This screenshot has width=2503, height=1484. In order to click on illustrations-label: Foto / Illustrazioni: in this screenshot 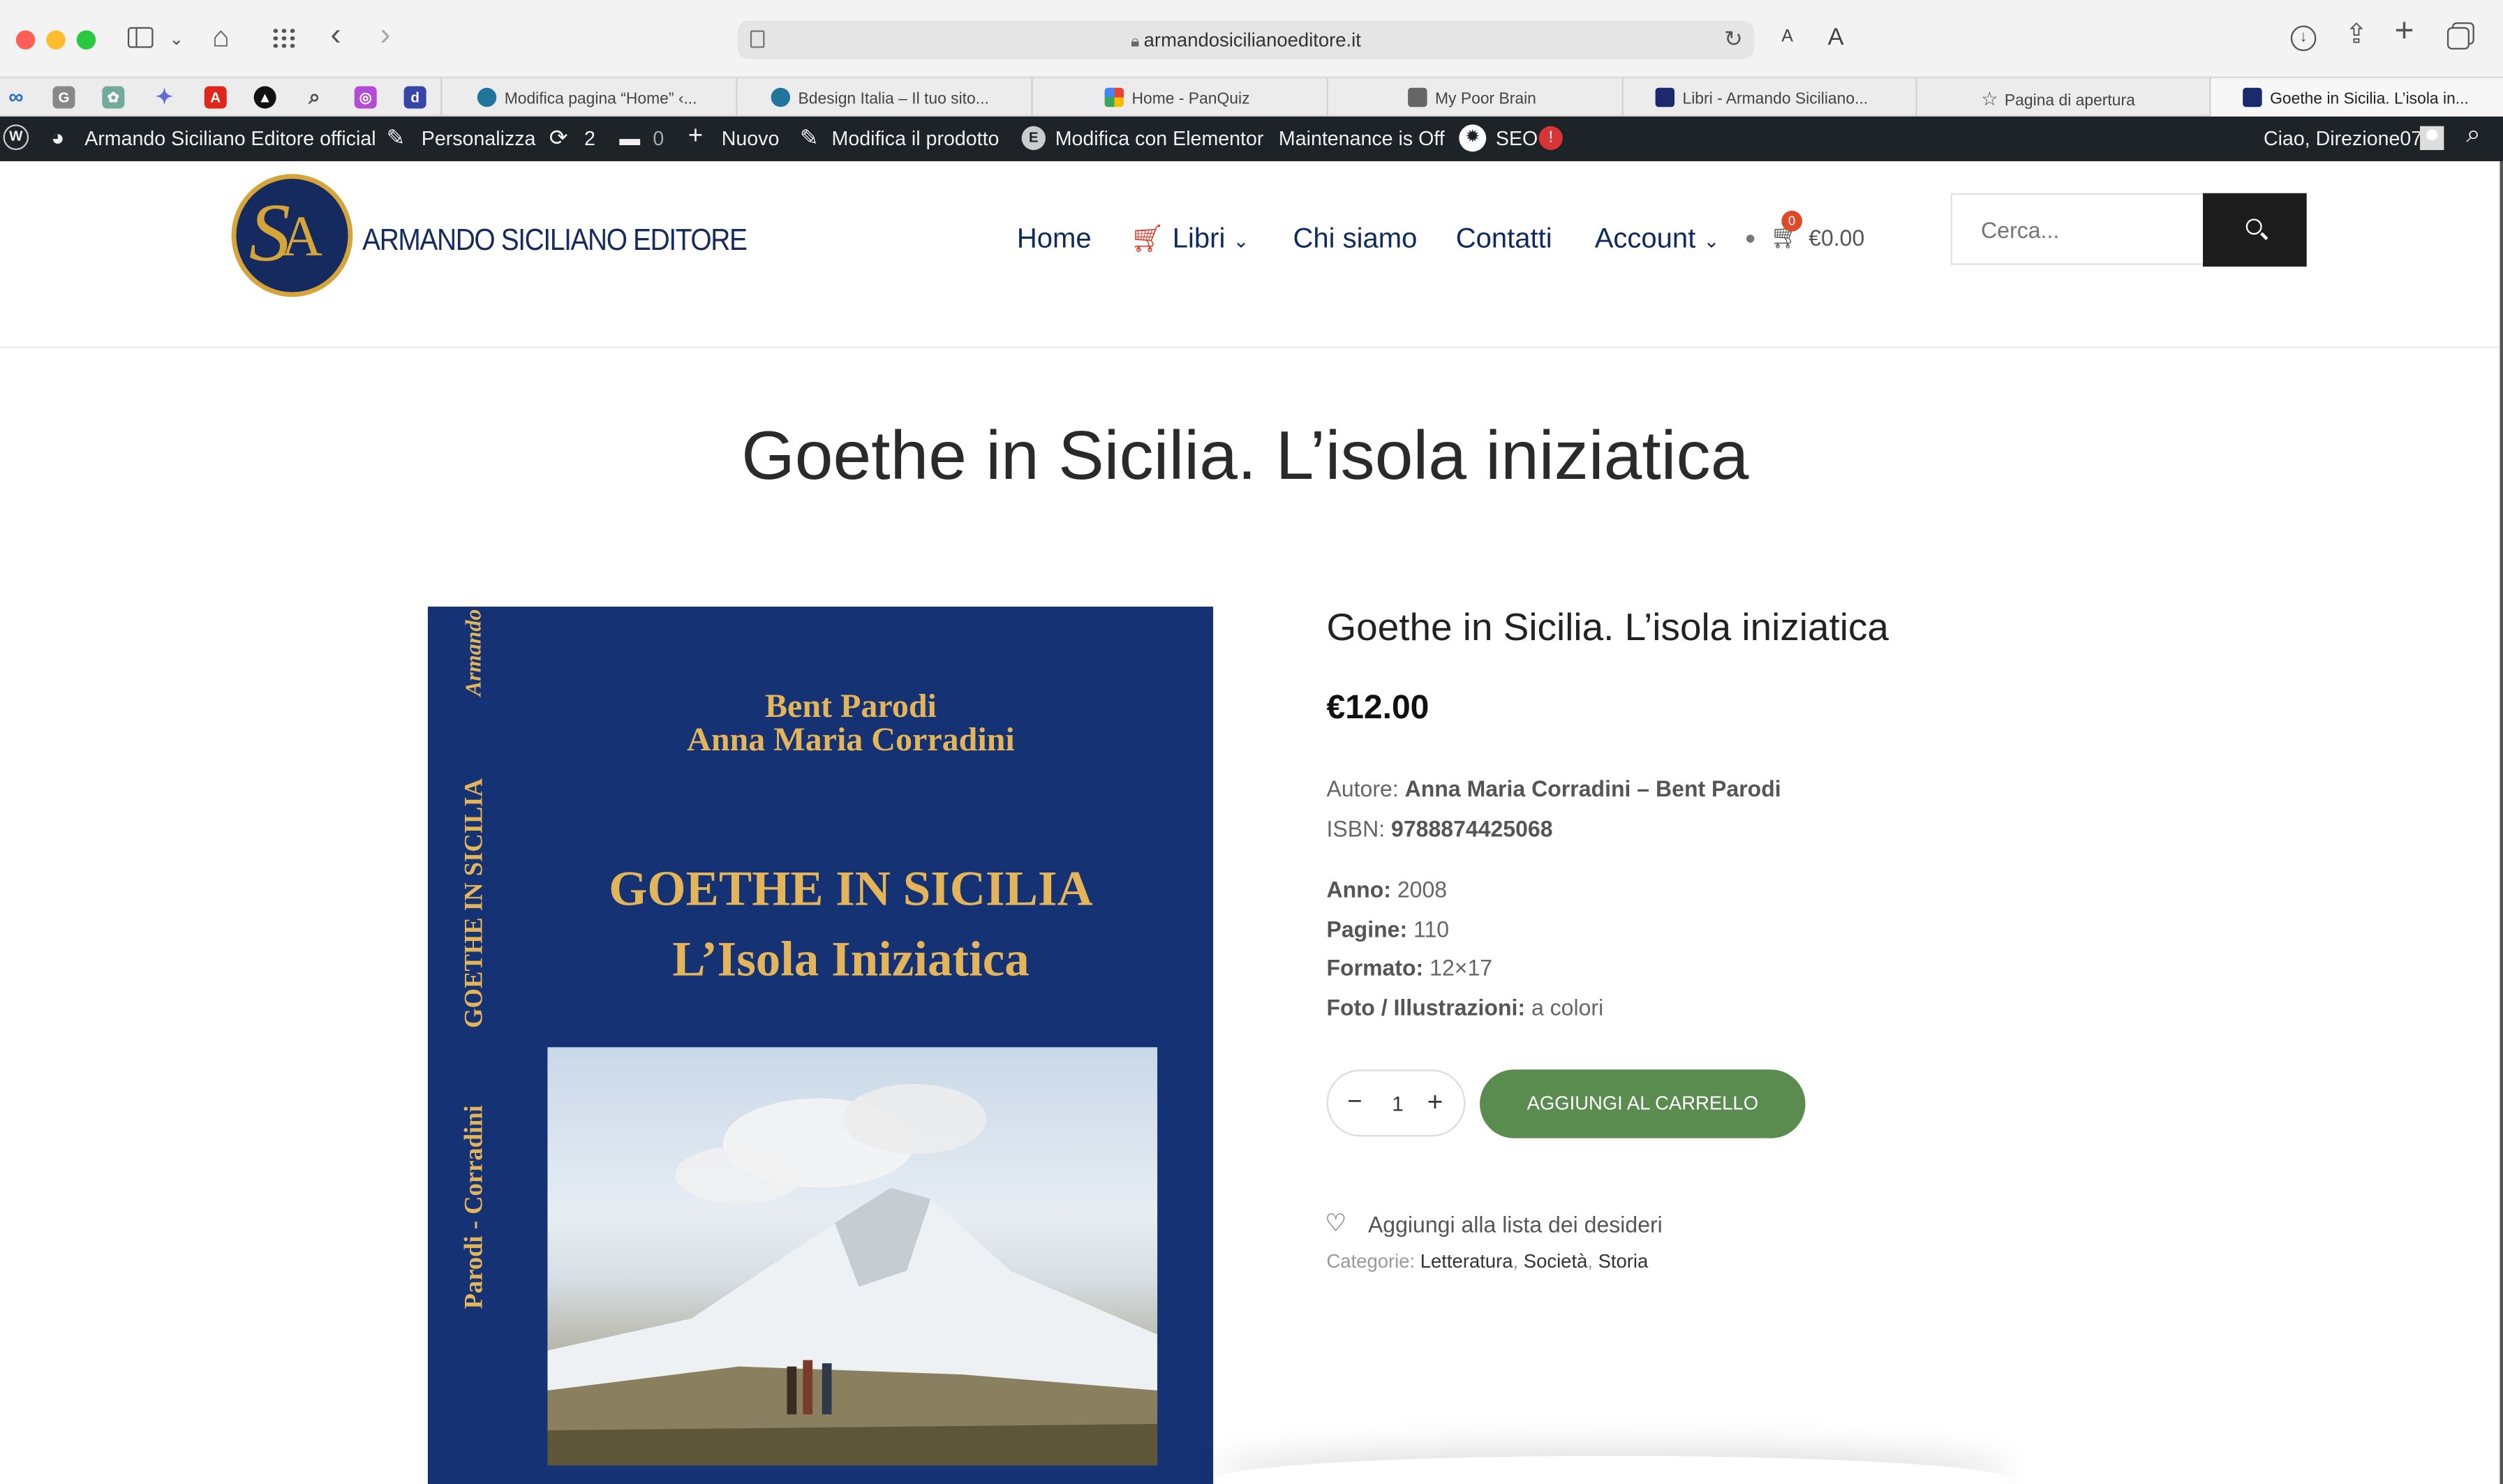, I will do `click(1426, 1007)`.